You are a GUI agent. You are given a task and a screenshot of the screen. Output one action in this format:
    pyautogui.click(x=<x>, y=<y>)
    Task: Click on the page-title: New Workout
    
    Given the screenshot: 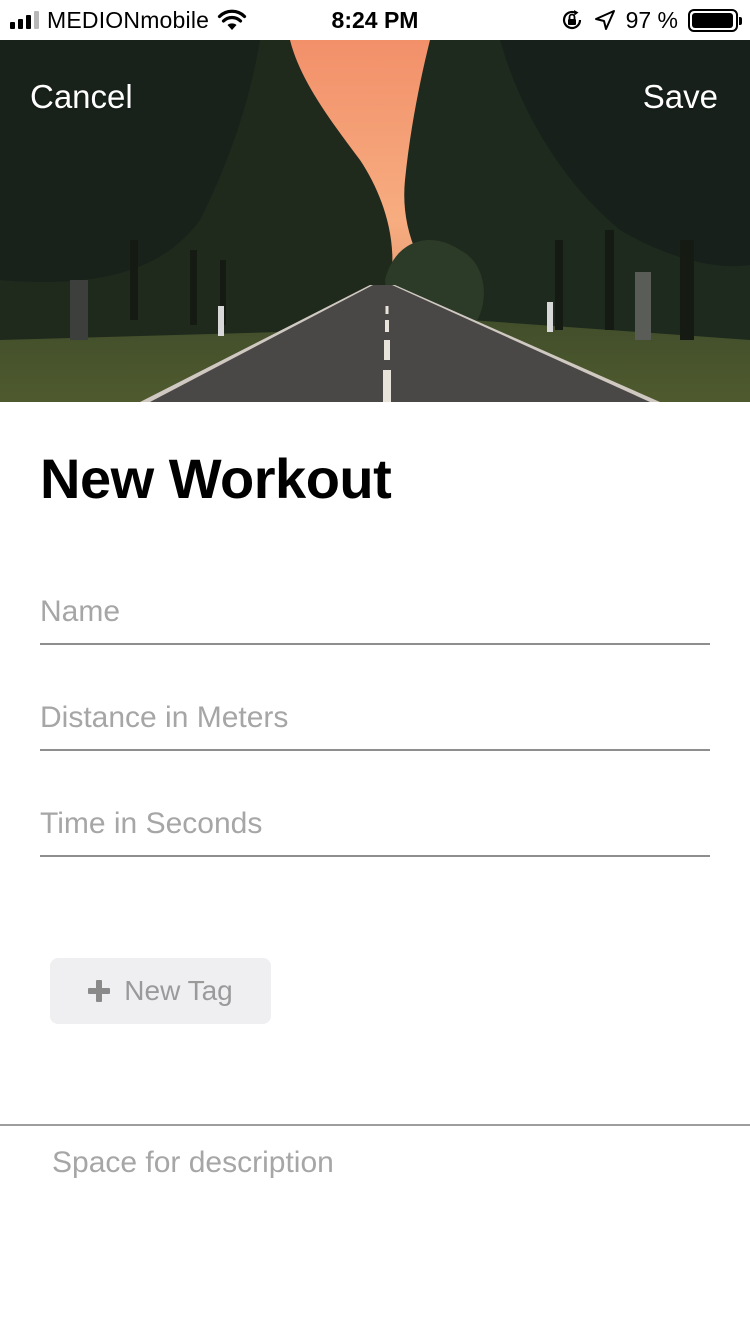 What is the action you would take?
    pyautogui.click(x=216, y=478)
    